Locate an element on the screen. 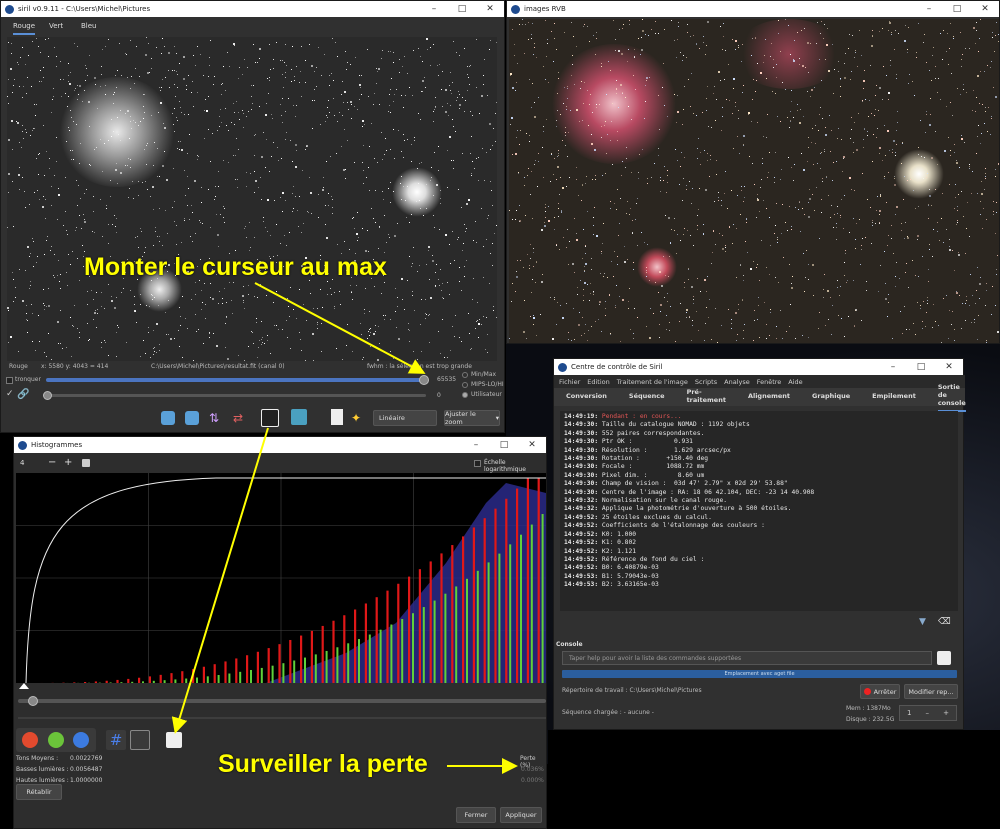 Image resolution: width=1000 pixels, height=829 pixels. menu-item: Fichier is located at coordinates (569, 382).